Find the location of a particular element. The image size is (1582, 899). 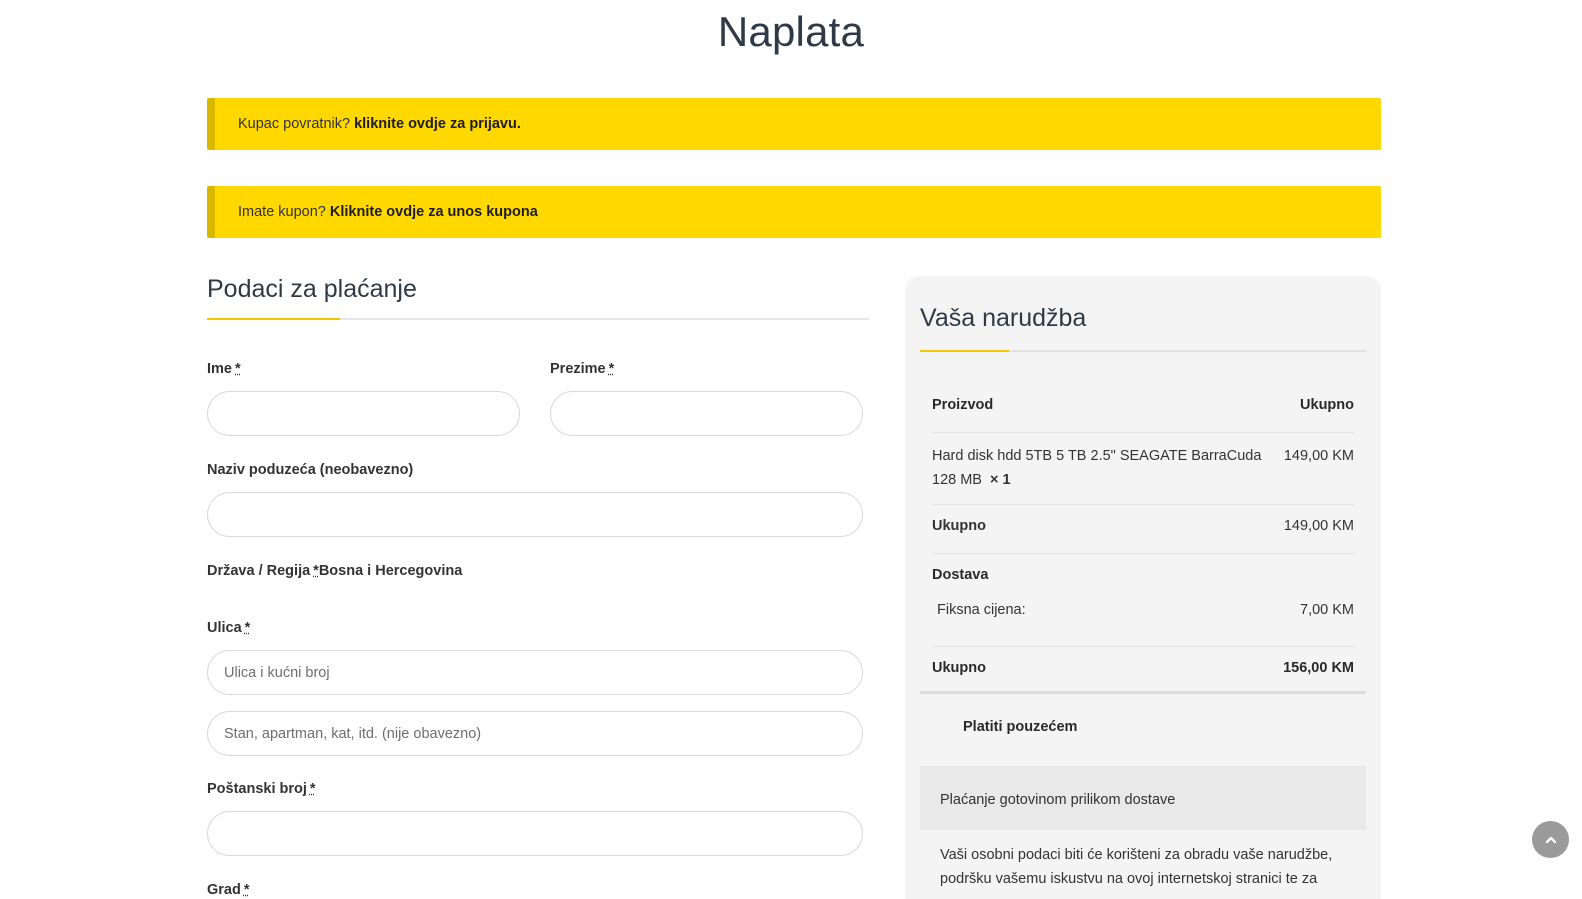

order-title: Vaša narudžba is located at coordinates (1003, 318).